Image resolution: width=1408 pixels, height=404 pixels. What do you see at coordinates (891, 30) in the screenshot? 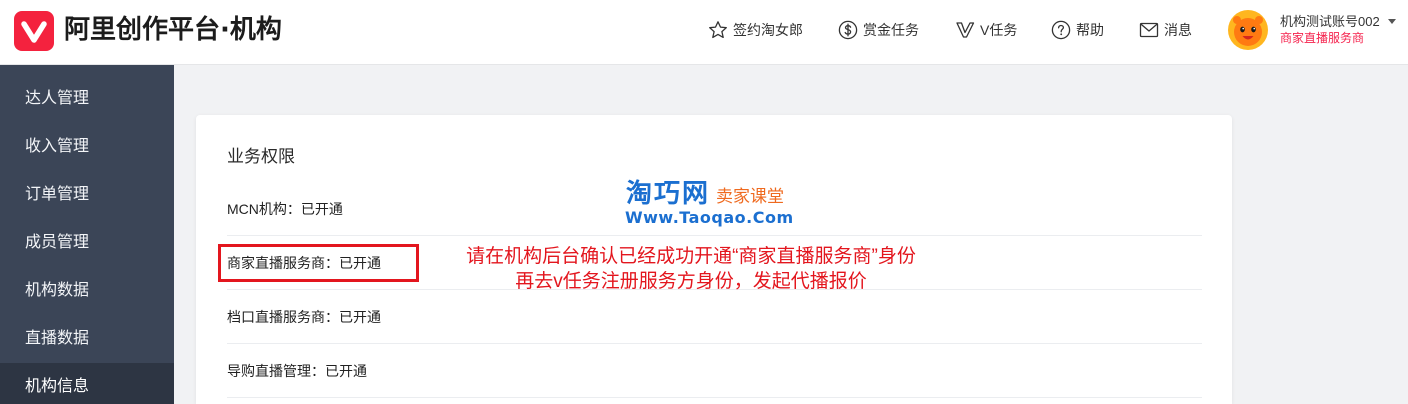
I see `nav-label: 赏金任务` at bounding box center [891, 30].